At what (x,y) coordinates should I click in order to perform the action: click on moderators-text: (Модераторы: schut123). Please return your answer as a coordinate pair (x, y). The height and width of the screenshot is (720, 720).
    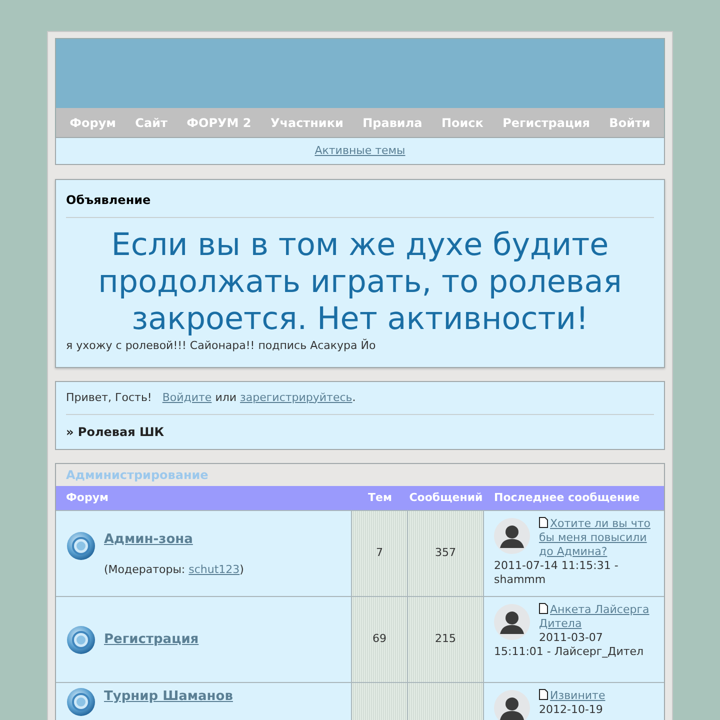
    Looking at the image, I should click on (174, 570).